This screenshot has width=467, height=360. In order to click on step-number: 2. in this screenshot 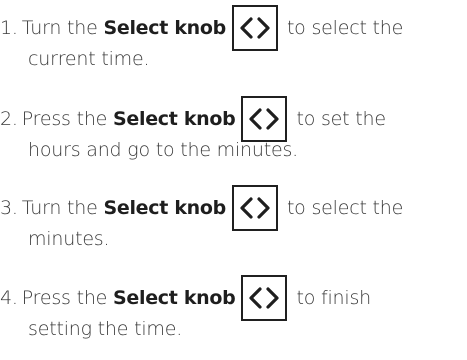, I will do `click(9, 119)`.